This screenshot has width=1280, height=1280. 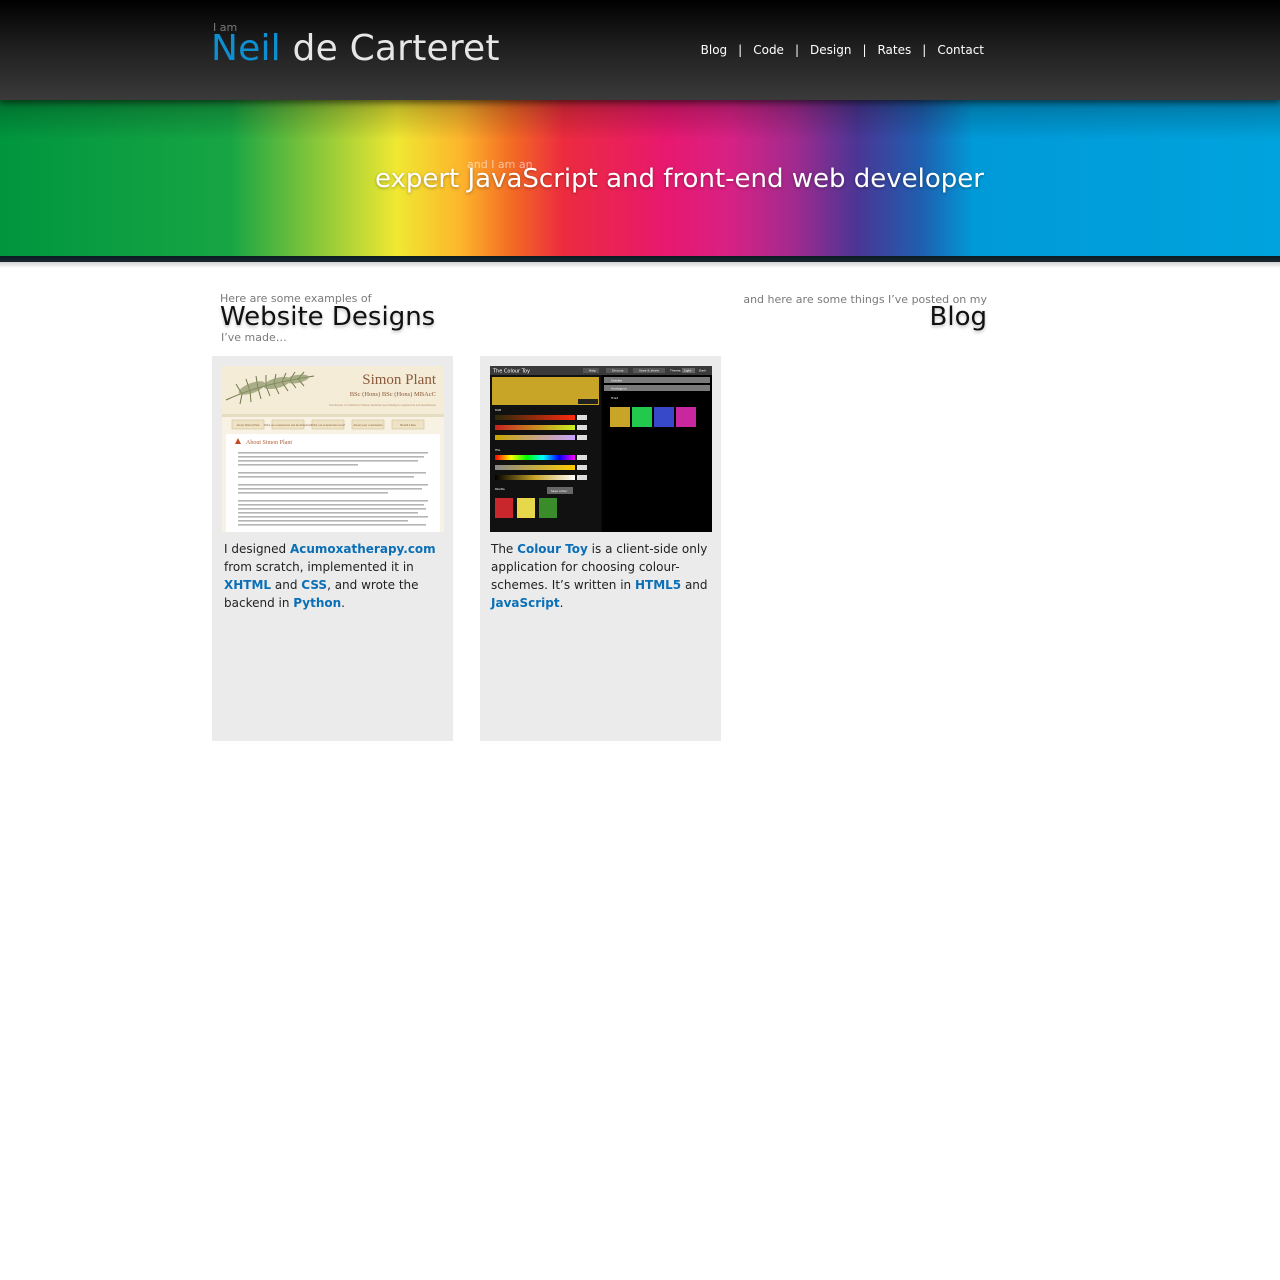 What do you see at coordinates (592, 371) in the screenshot?
I see `thumb-toolbar: Help` at bounding box center [592, 371].